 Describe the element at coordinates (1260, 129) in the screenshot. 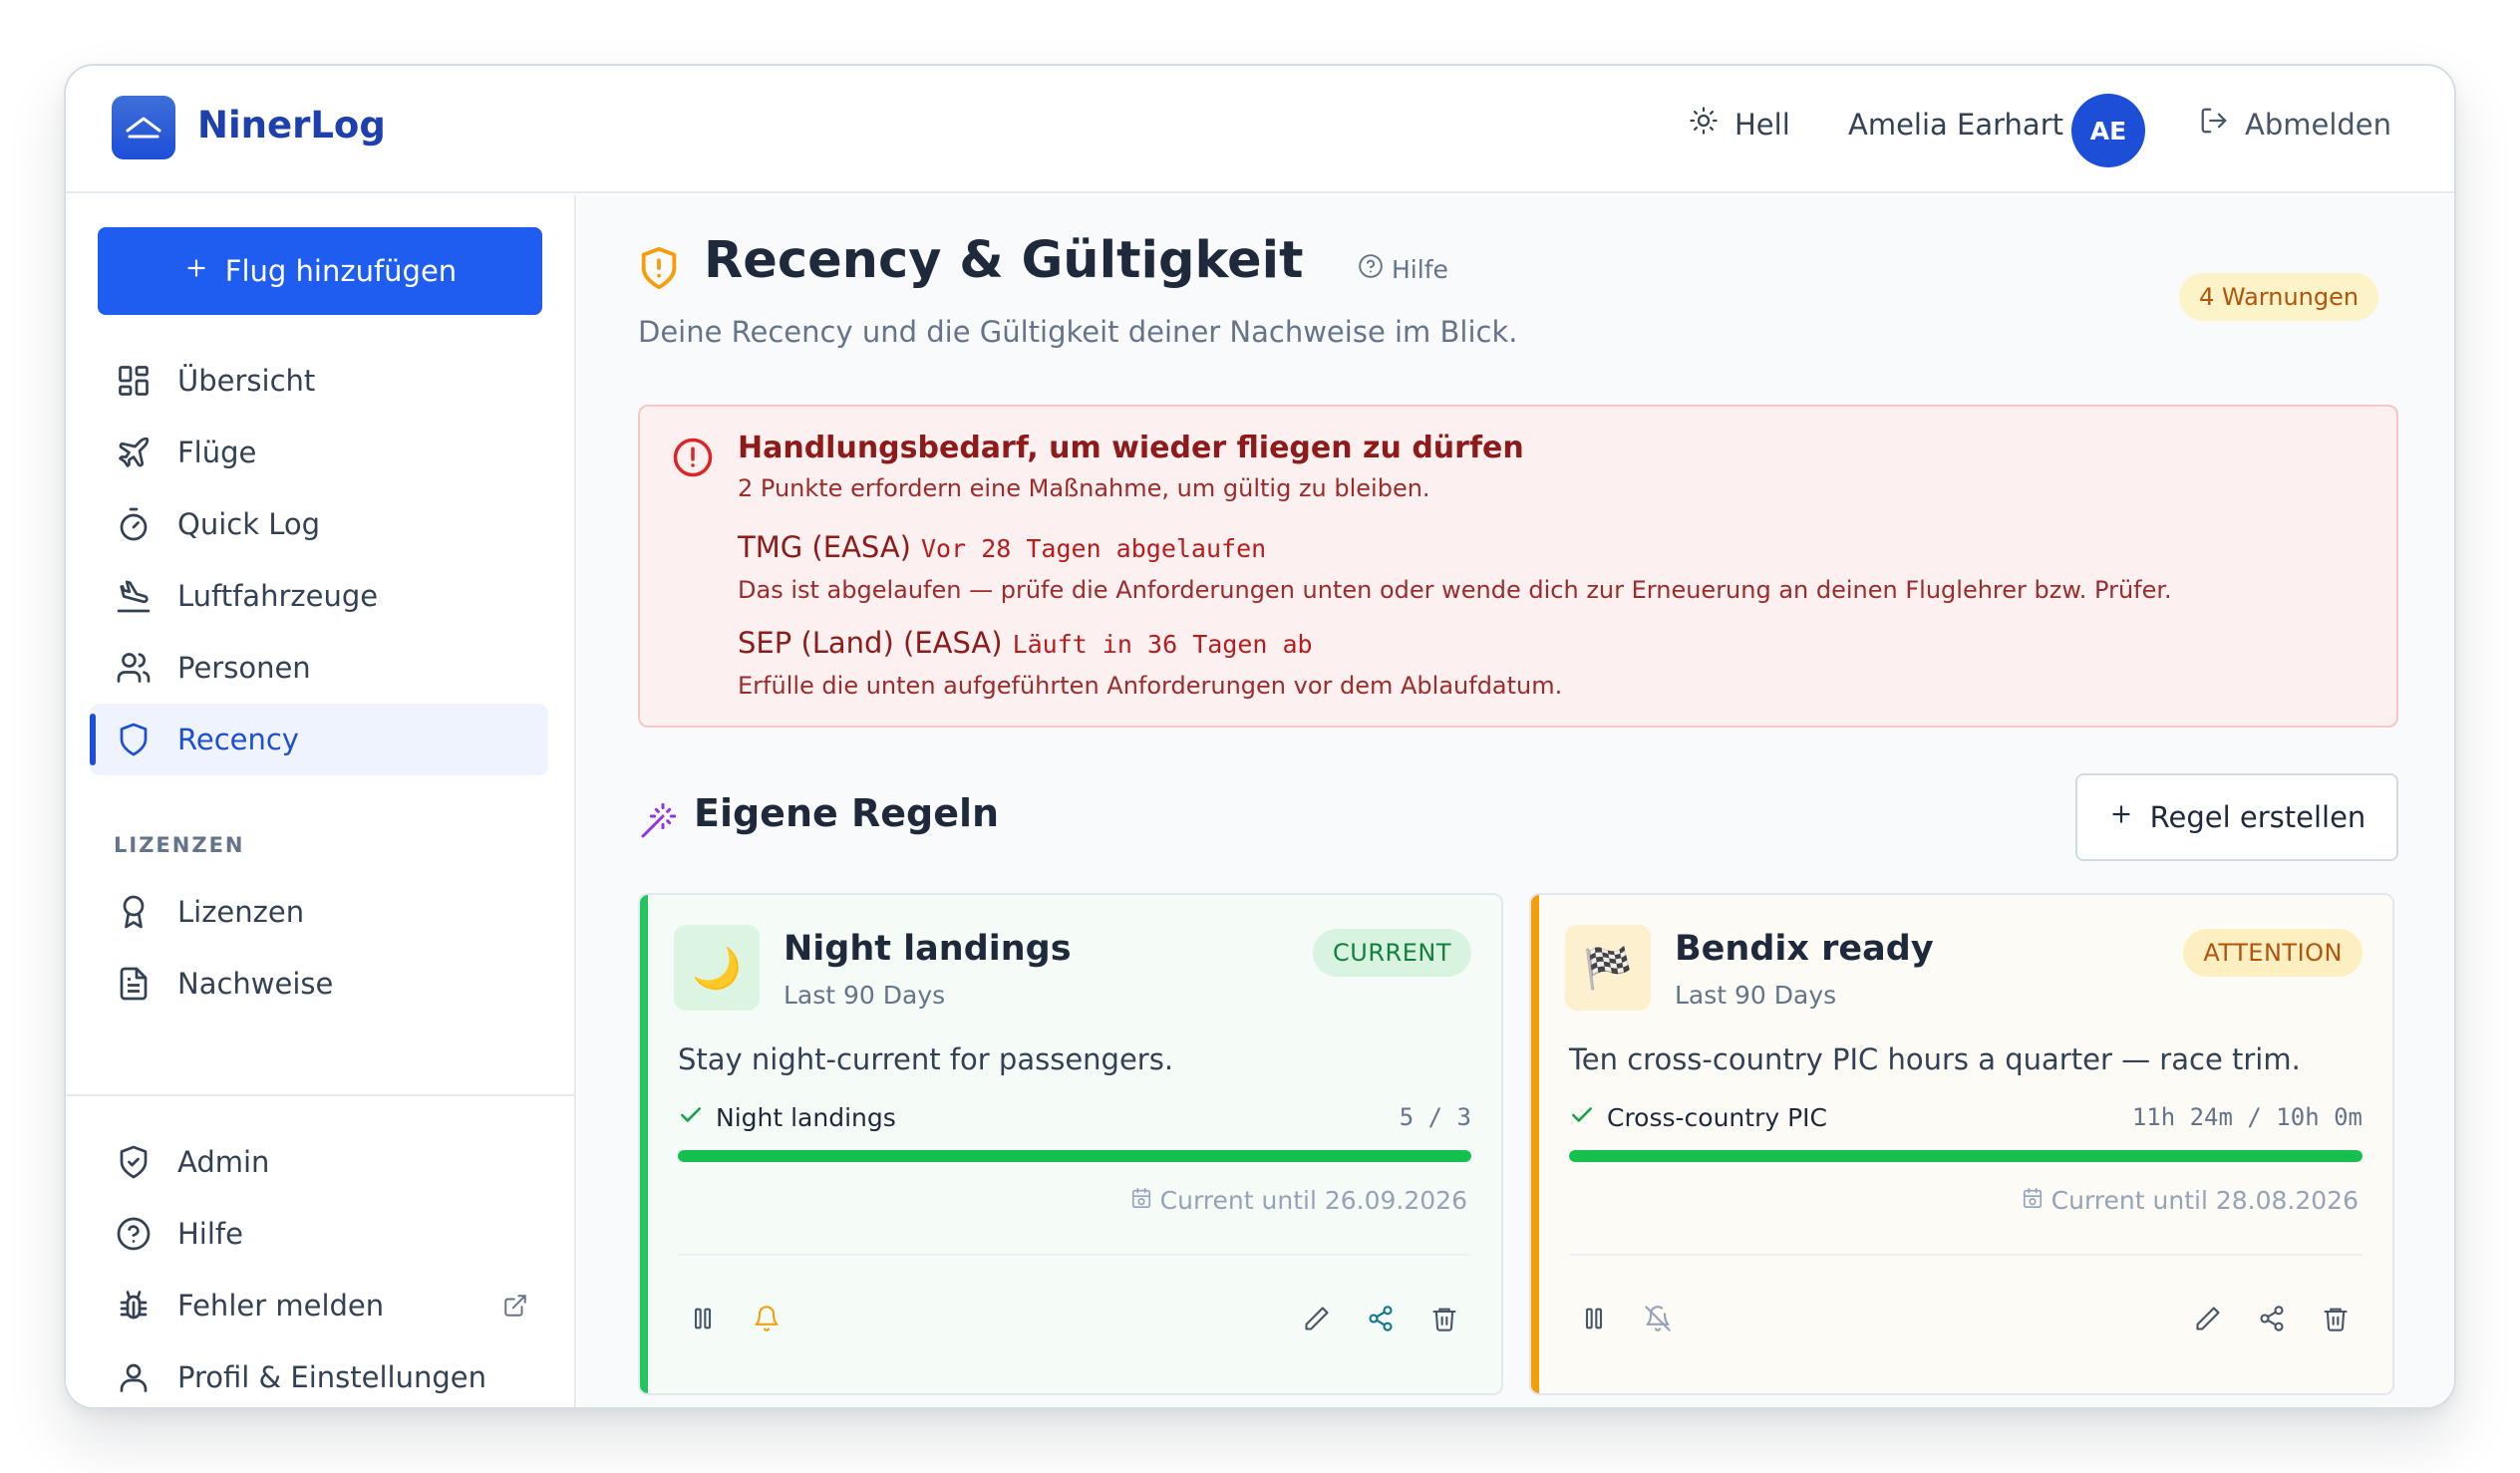

I see `top-bar: NinerLog Hell Amelia Earhart AE Abmelden` at that location.